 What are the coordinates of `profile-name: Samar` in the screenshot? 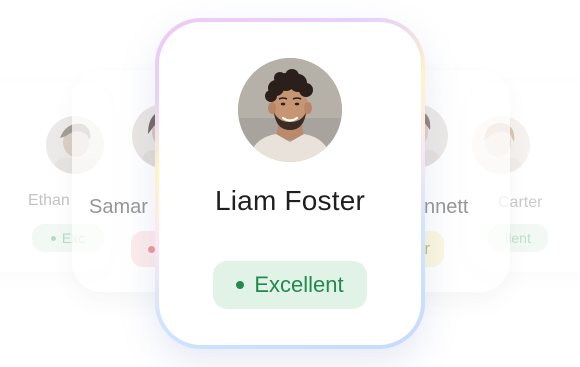 It's located at (118, 207).